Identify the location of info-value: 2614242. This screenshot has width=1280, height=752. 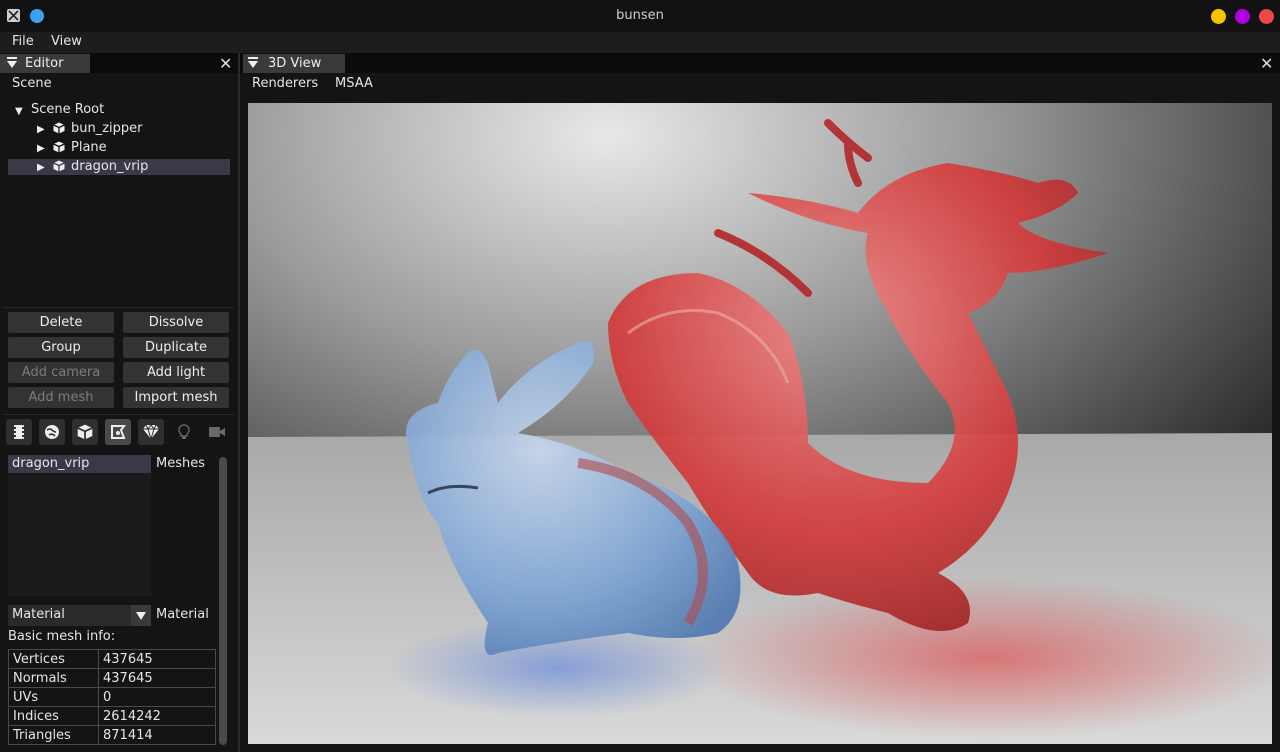
(157, 716).